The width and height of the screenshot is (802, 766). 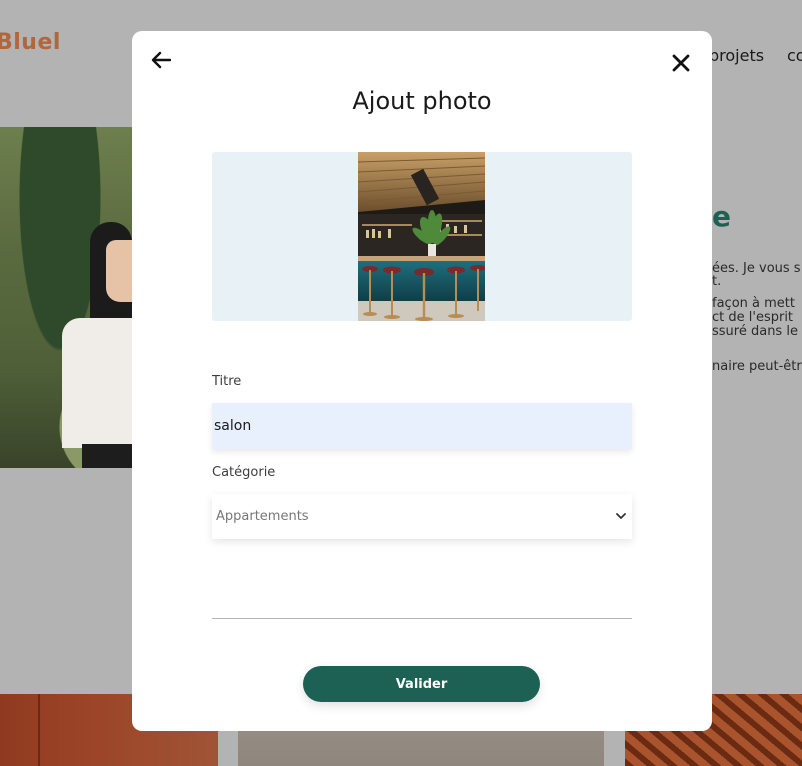 I want to click on category-selected-value: Appartements, so click(x=262, y=516).